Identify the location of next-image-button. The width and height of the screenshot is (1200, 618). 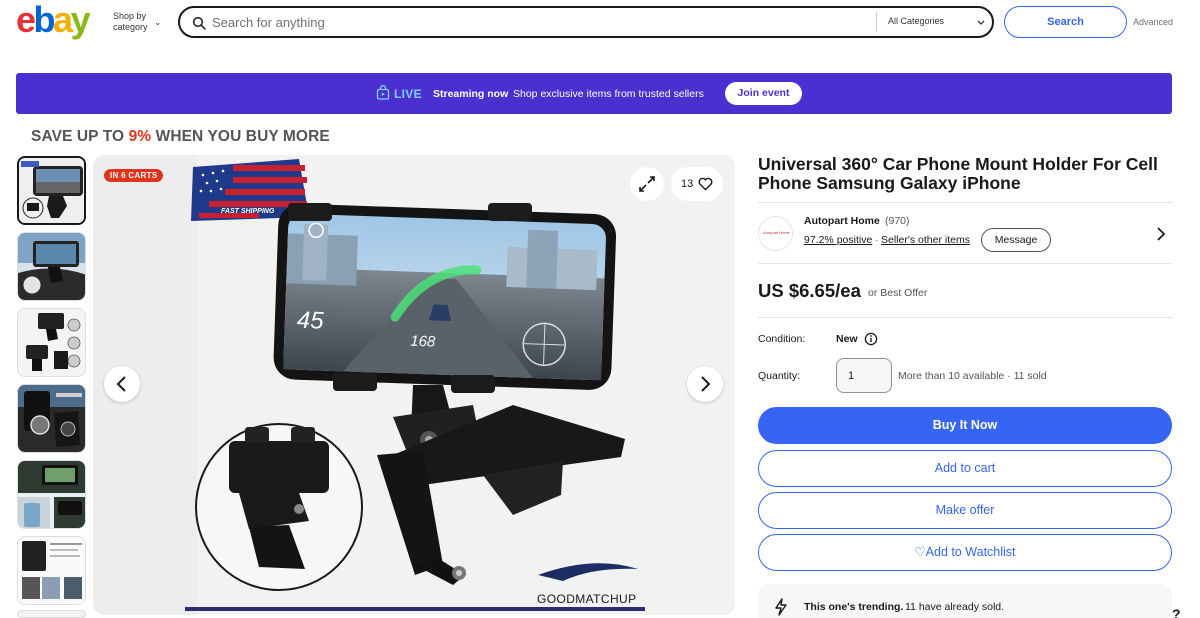
(705, 384).